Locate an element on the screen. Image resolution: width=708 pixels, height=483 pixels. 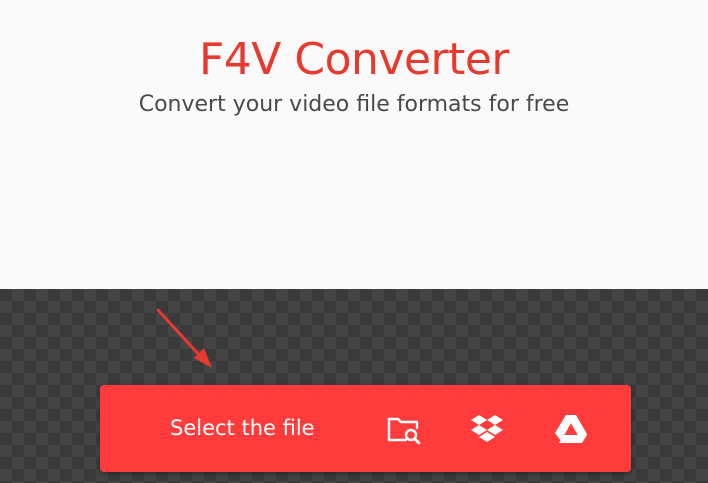
from-device-button is located at coordinates (404, 429).